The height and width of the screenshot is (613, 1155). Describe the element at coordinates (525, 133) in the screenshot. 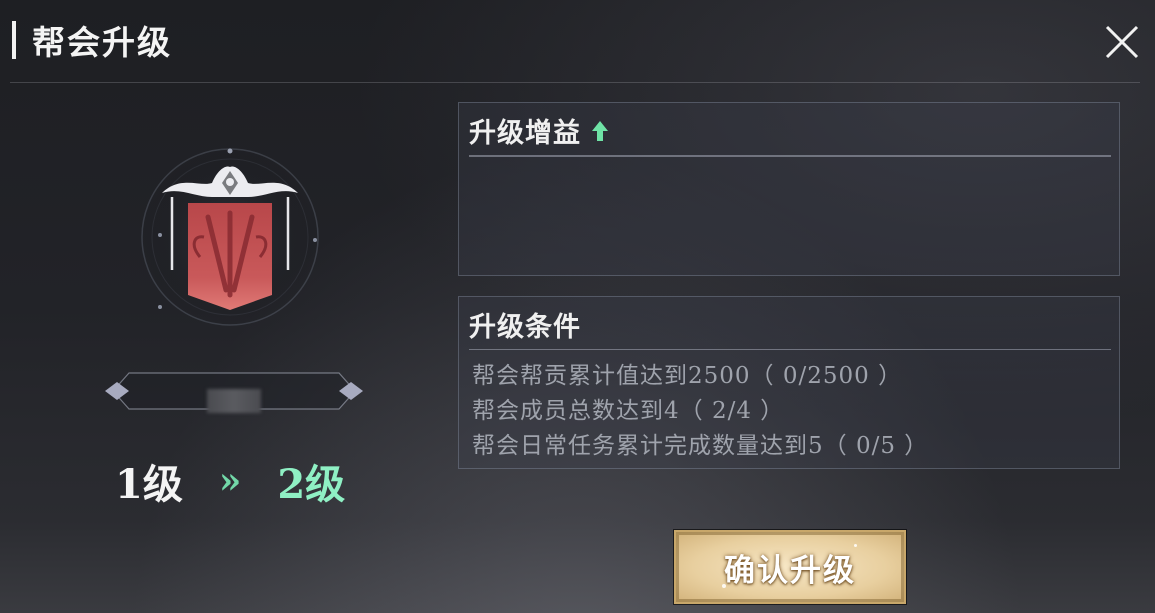

I see `benefits-heading-label: 升级增益` at that location.